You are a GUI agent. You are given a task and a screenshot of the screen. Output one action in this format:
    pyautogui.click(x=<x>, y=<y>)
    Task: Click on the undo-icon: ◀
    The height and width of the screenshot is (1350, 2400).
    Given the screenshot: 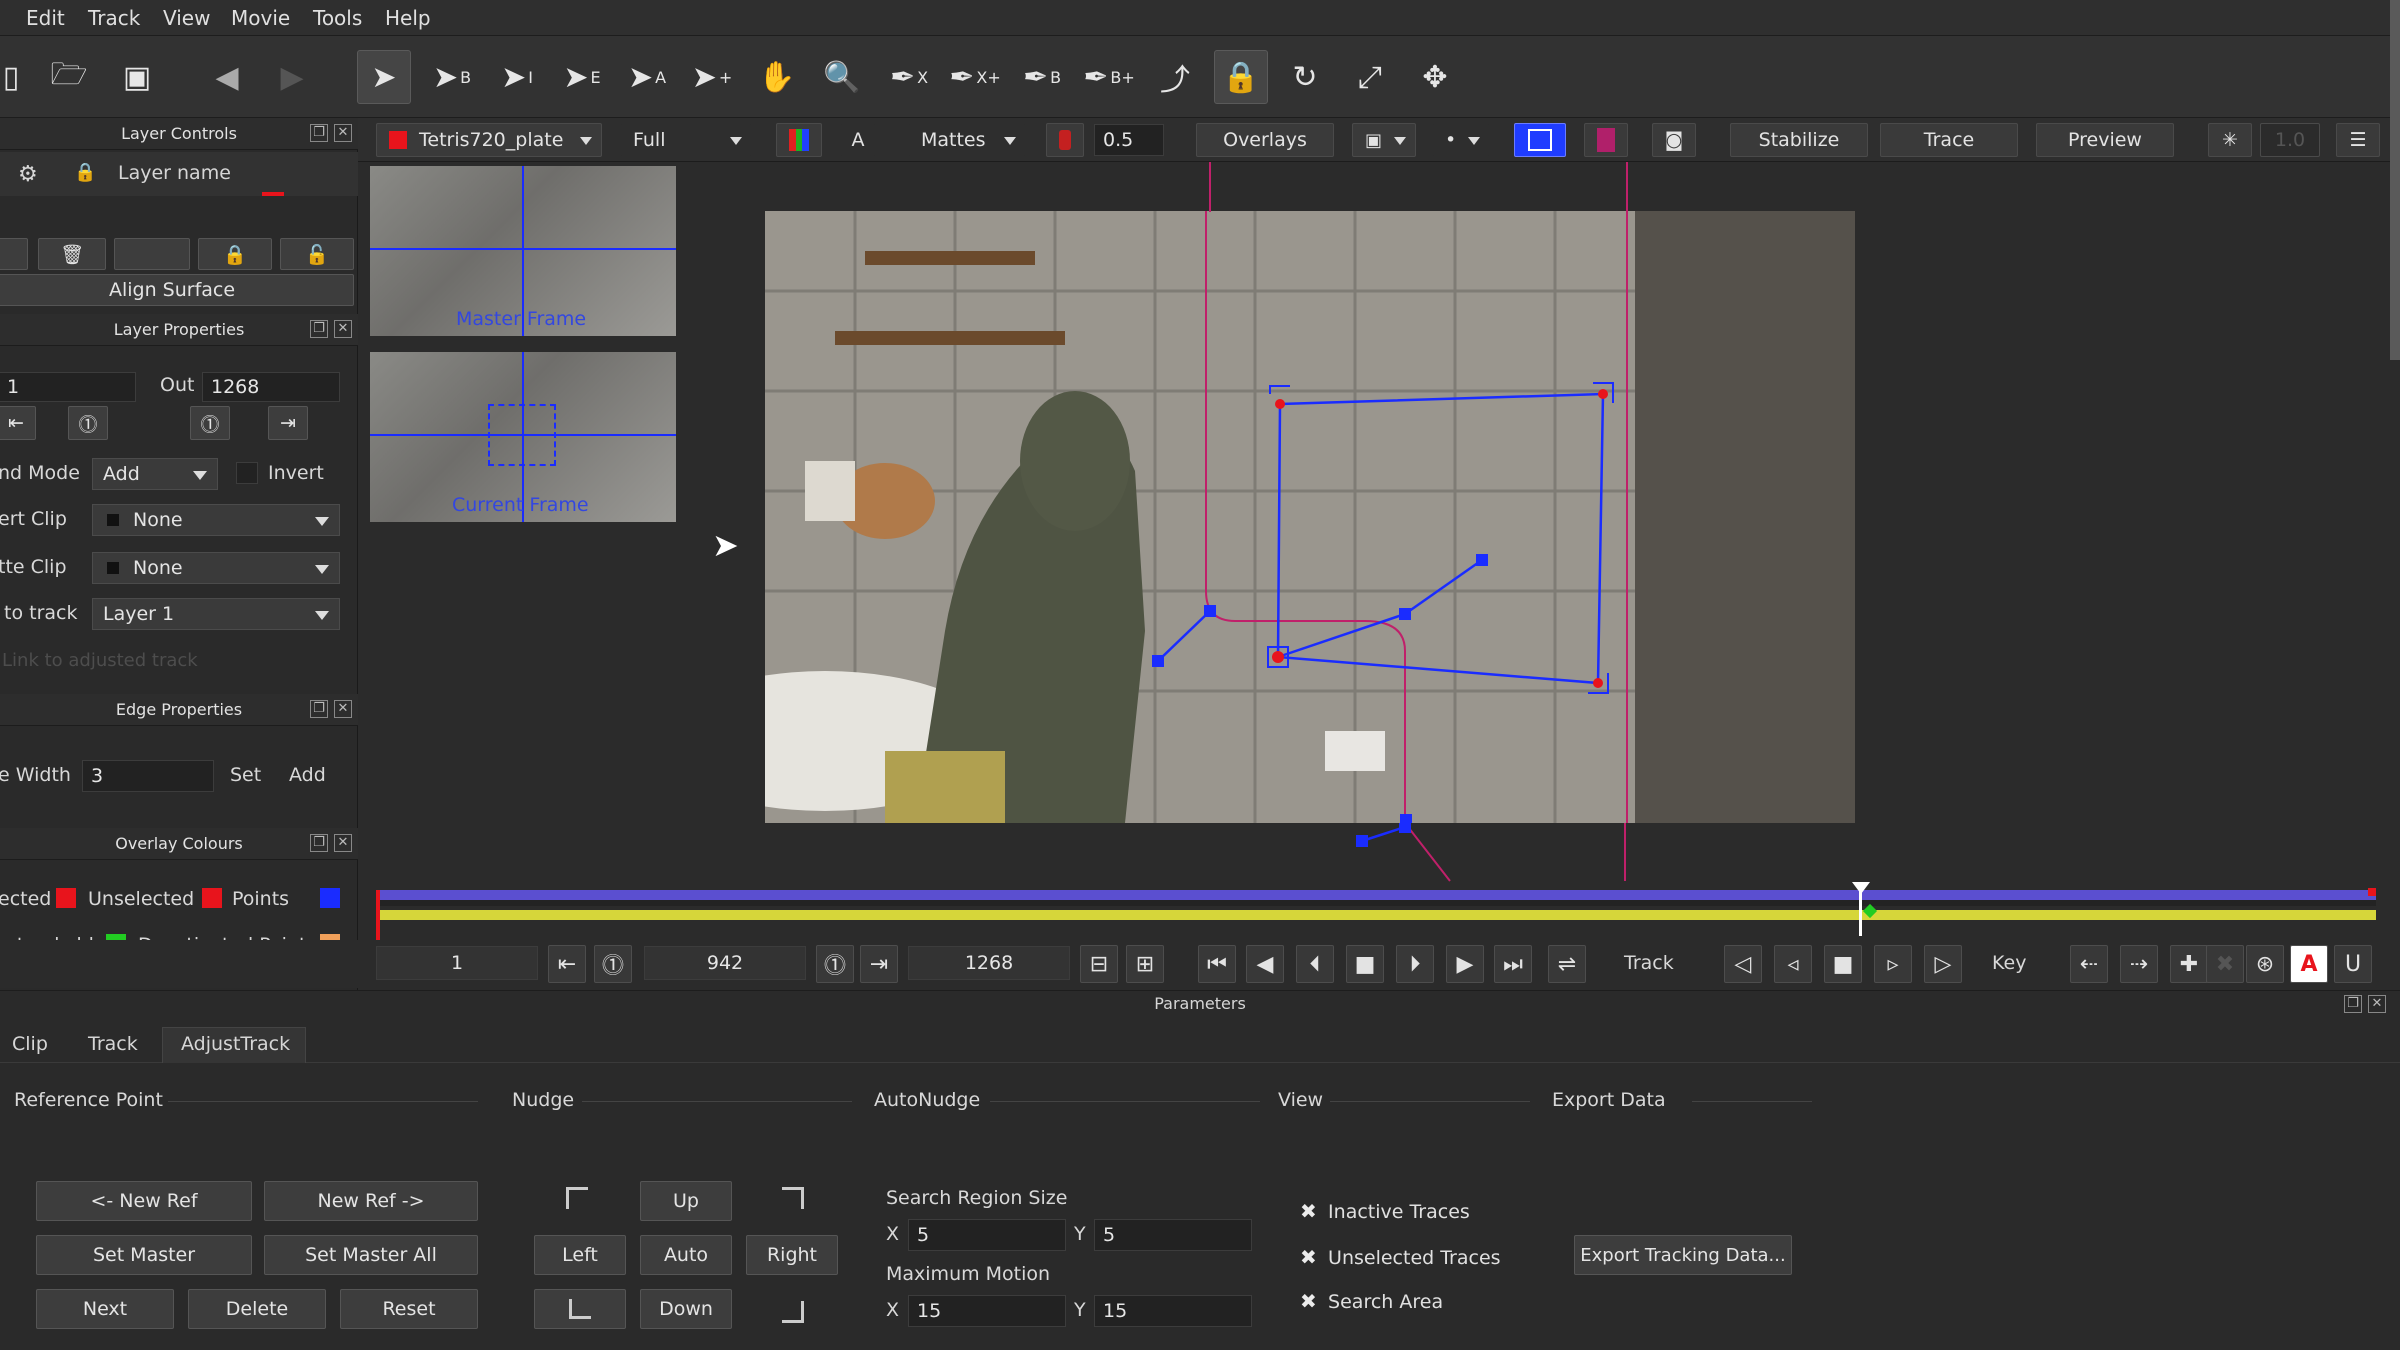 What is the action you would take?
    pyautogui.click(x=227, y=77)
    